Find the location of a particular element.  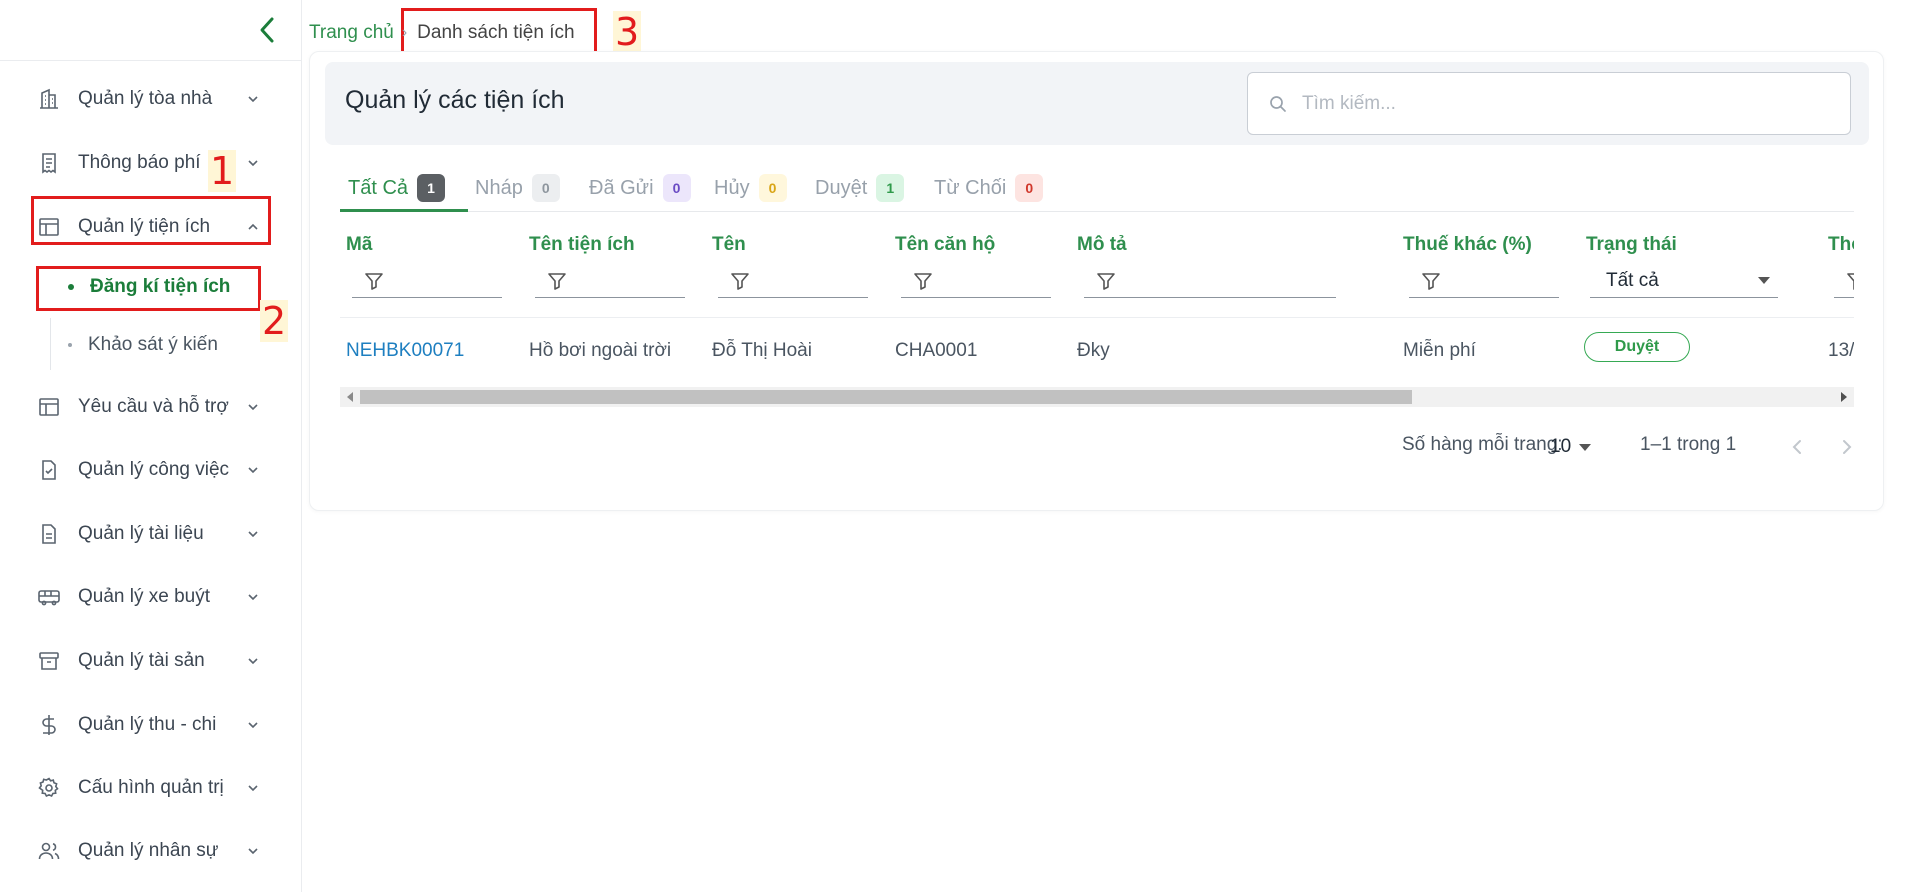

sidebar-item-buses: Quản lý xe buýt is located at coordinates (152, 597).